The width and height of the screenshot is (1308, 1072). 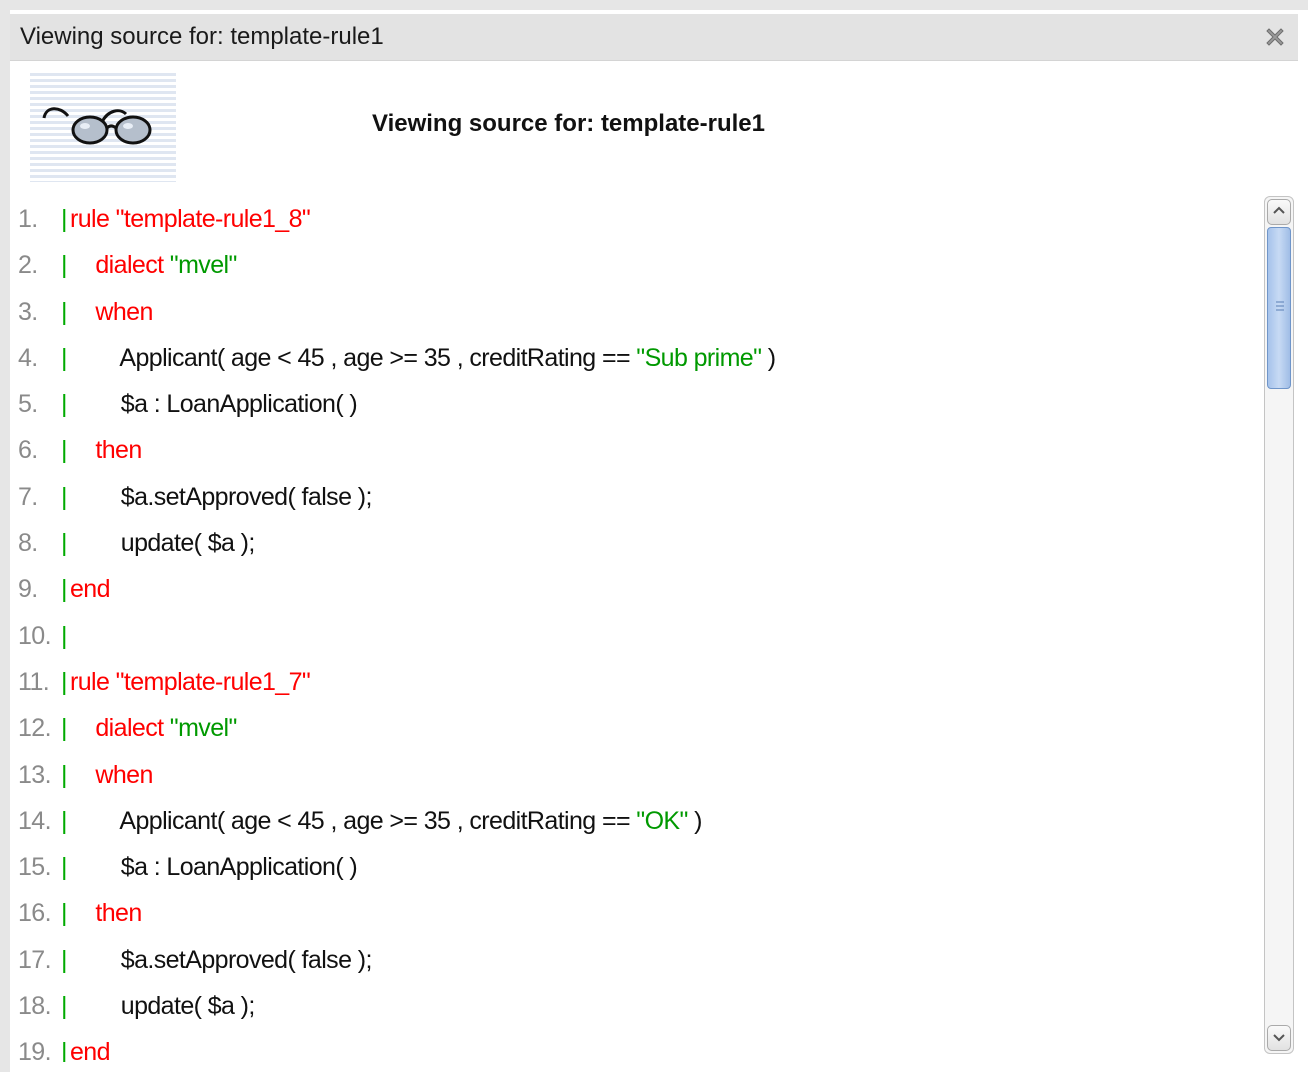 I want to click on code-keyword: rule "template-rule1_7", so click(x=190, y=681).